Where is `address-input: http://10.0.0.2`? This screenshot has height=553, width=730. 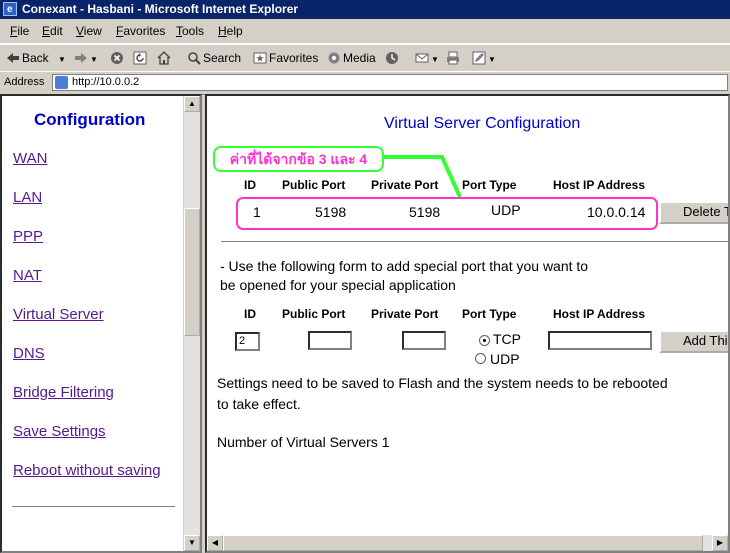 address-input: http://10.0.0.2 is located at coordinates (390, 82).